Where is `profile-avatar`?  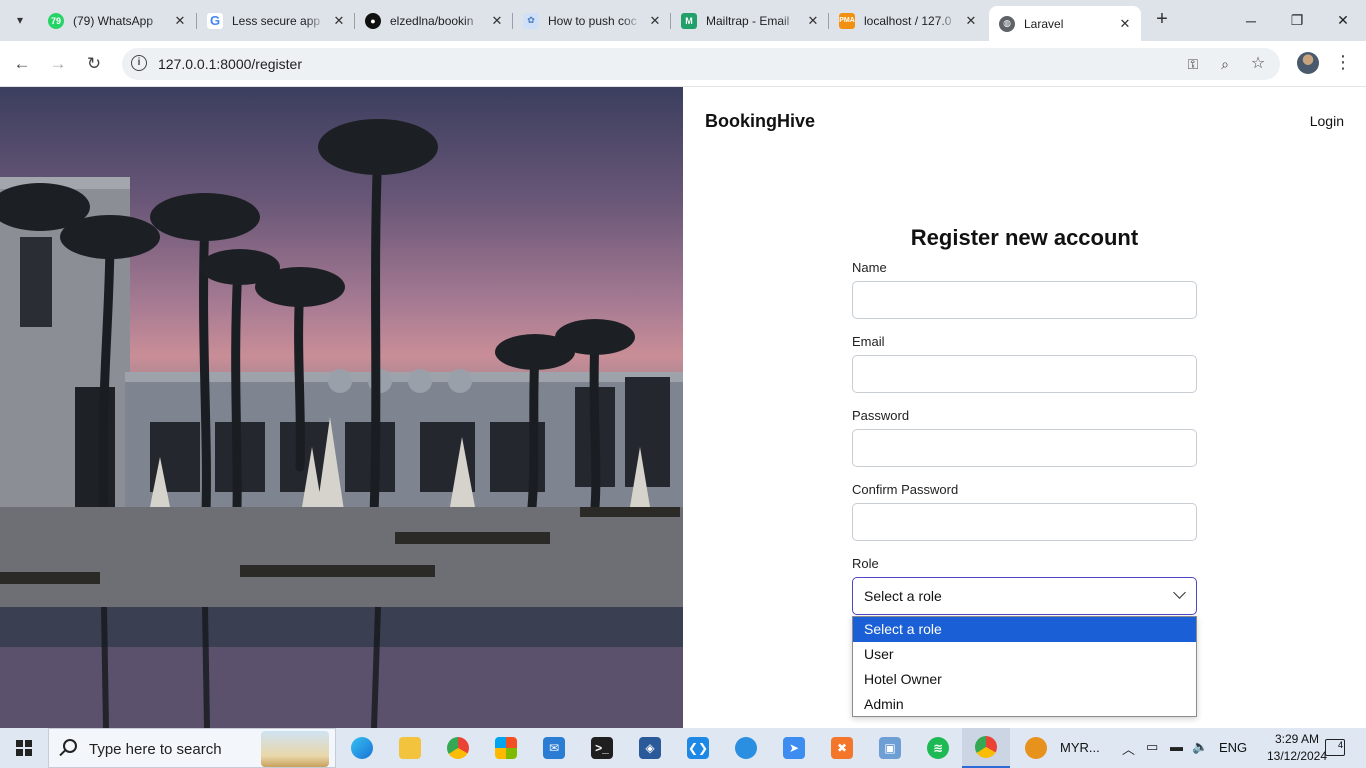
profile-avatar is located at coordinates (1308, 63).